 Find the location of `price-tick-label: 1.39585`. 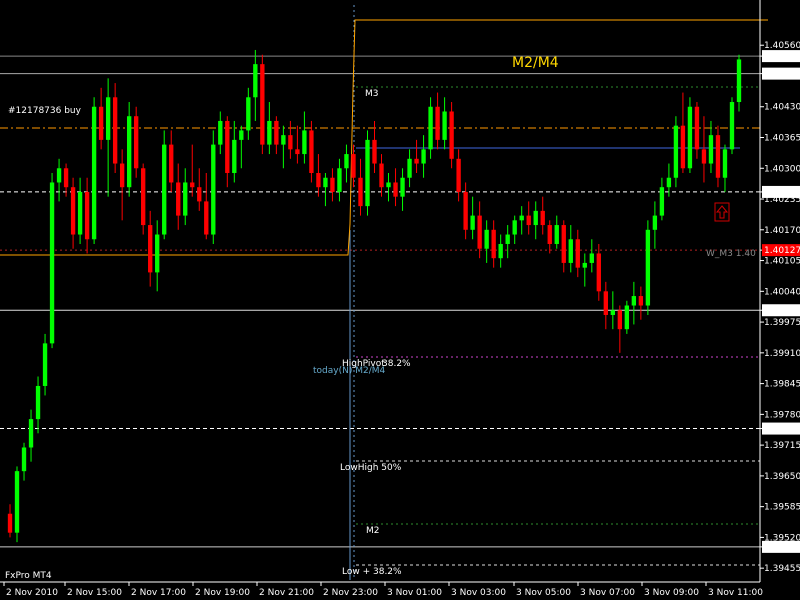

price-tick-label: 1.39585 is located at coordinates (782, 508).